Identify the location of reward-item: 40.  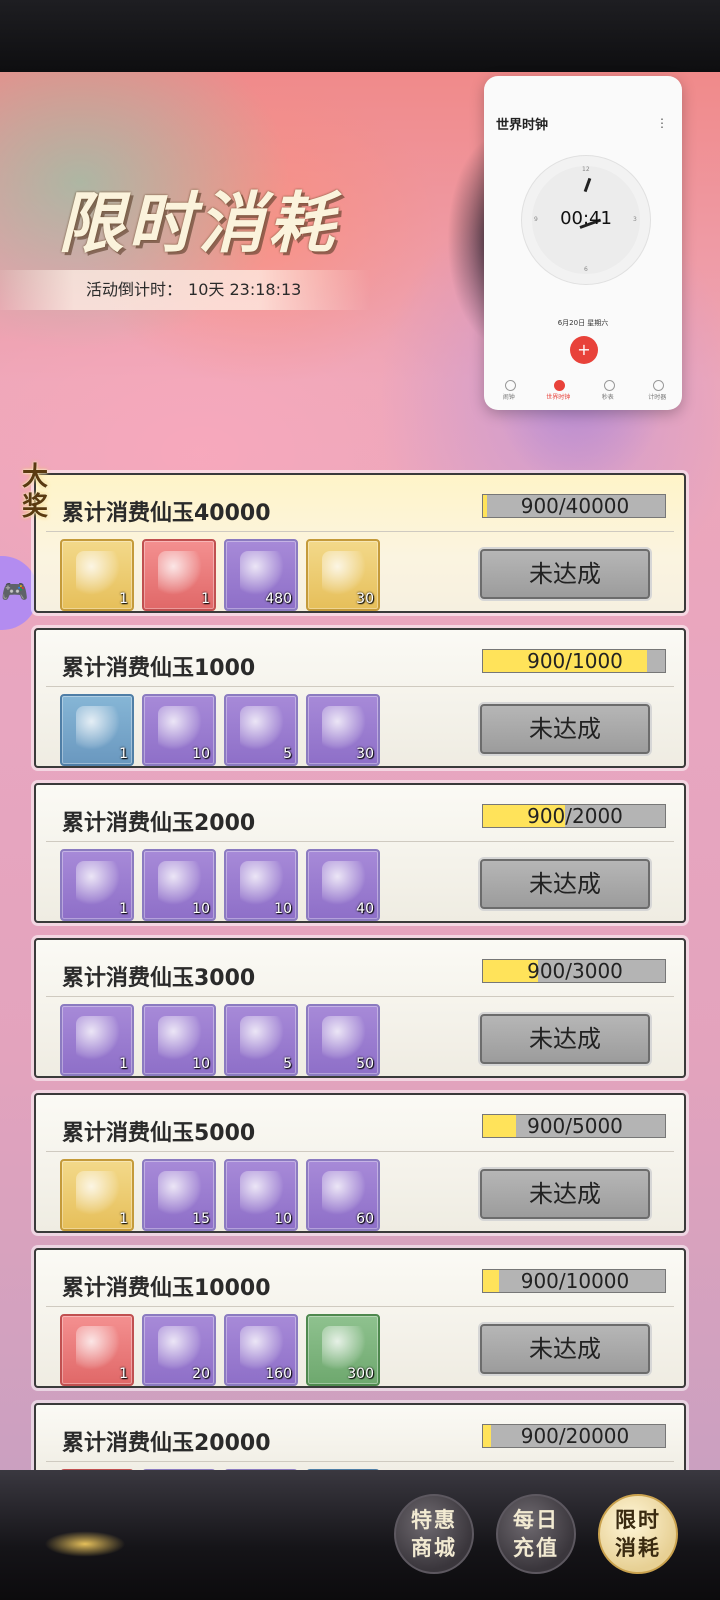
(343, 885).